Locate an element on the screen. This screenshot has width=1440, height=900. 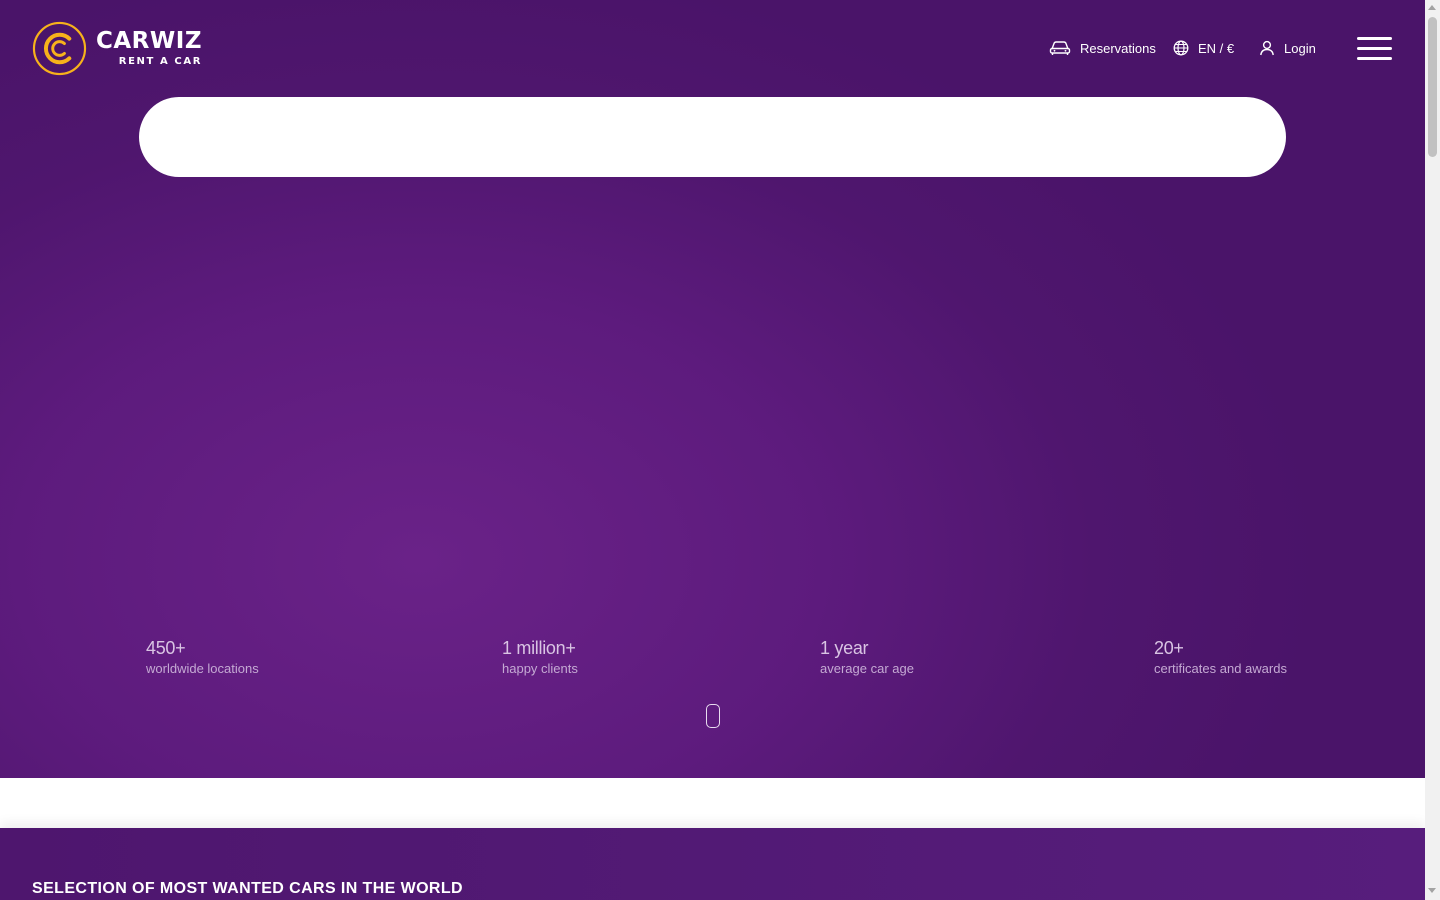
search-box is located at coordinates (712, 137).